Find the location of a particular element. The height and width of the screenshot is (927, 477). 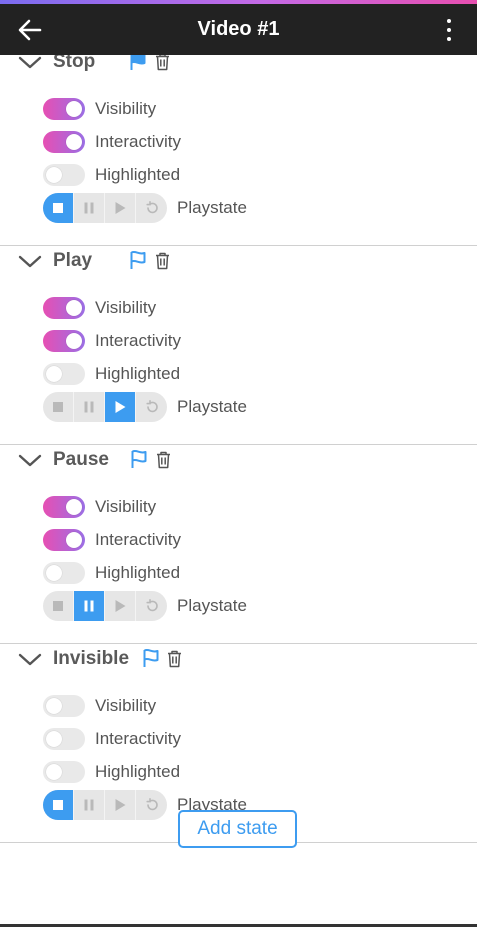

page-title: Video #1 is located at coordinates (238, 29).